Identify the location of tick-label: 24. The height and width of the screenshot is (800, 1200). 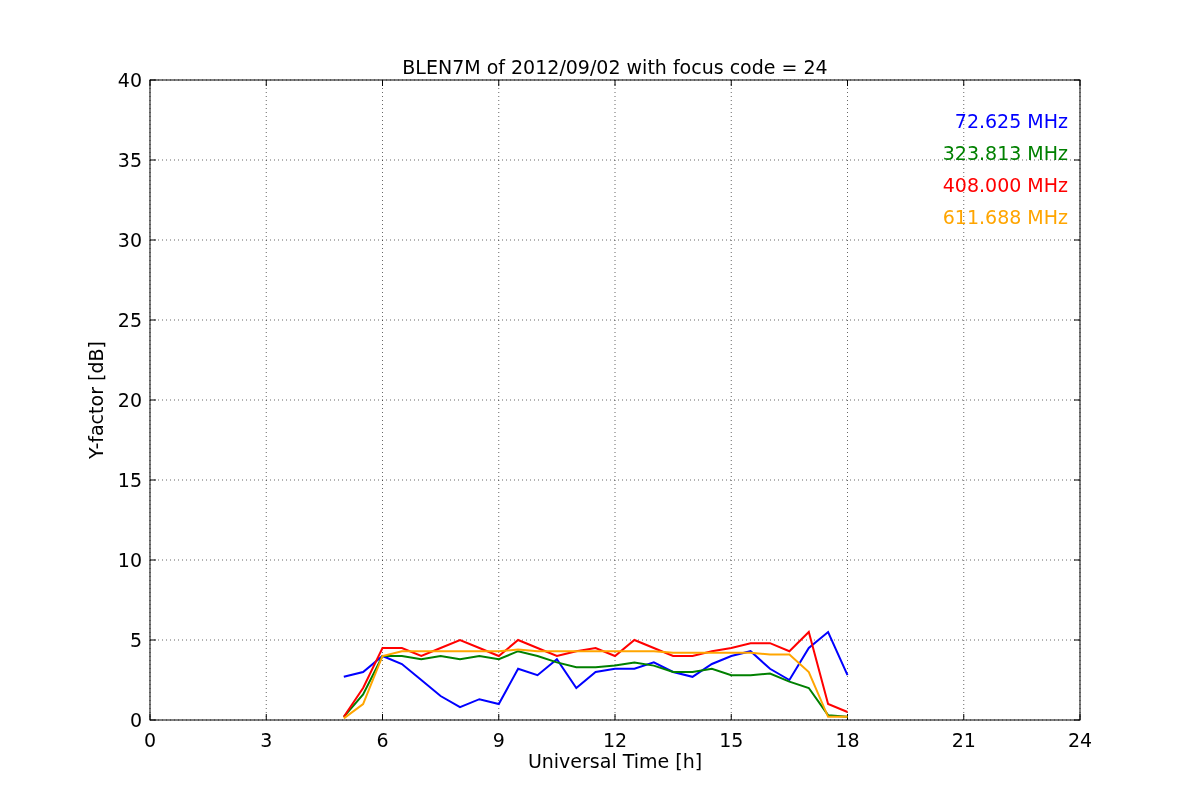
(1080, 740).